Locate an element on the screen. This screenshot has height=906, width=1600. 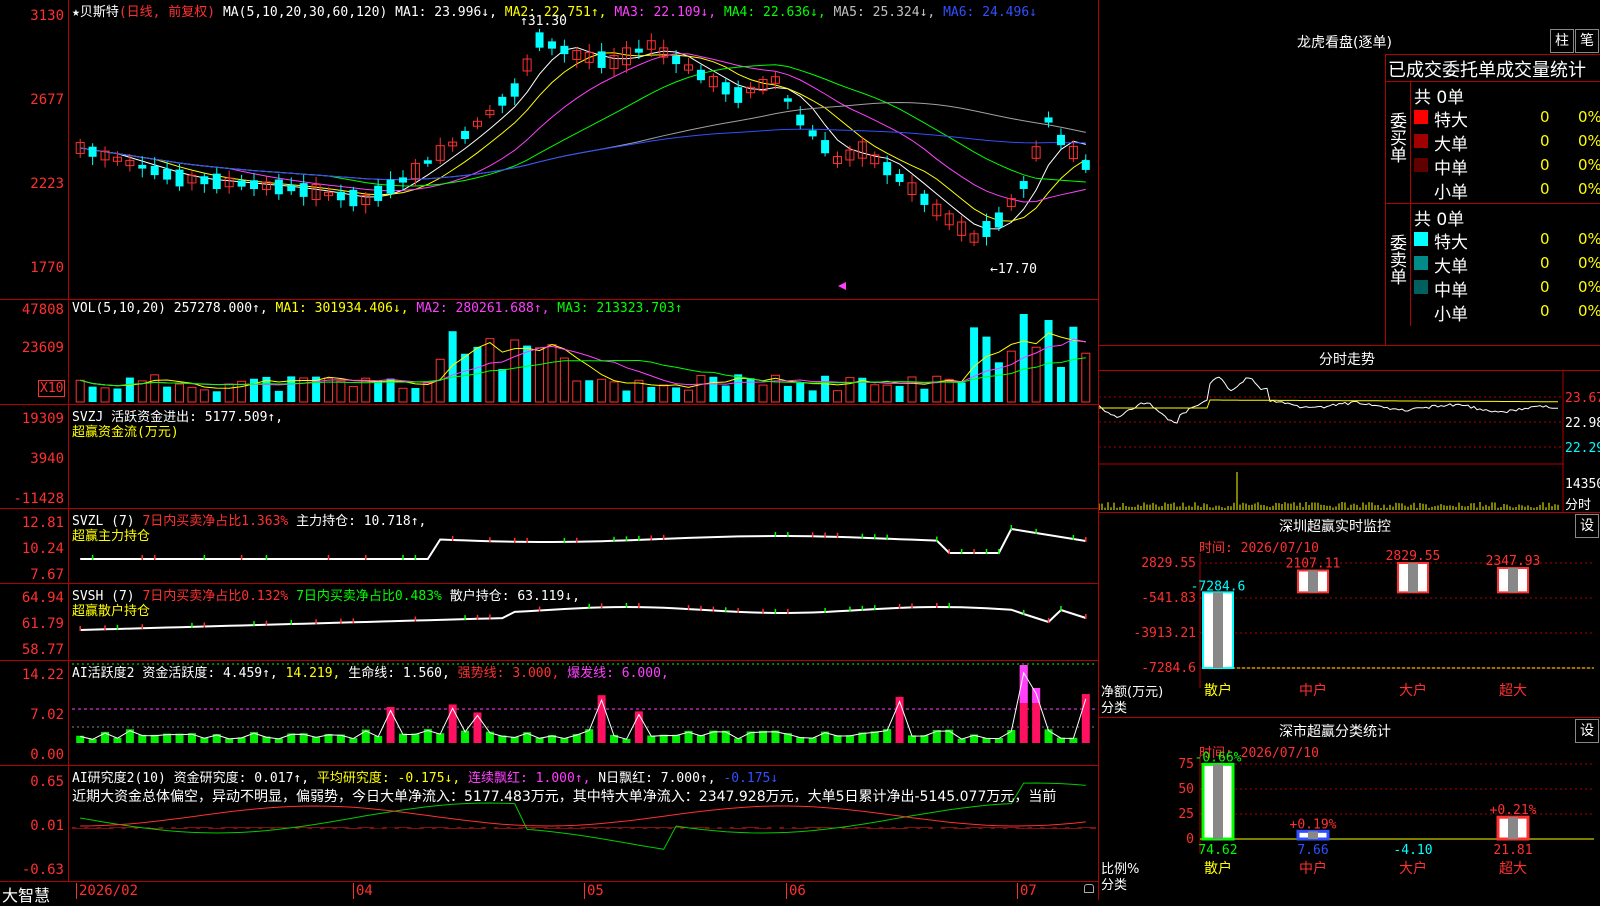
svsh-text2: 7日内买卖净占比0.483% is located at coordinates (369, 596).